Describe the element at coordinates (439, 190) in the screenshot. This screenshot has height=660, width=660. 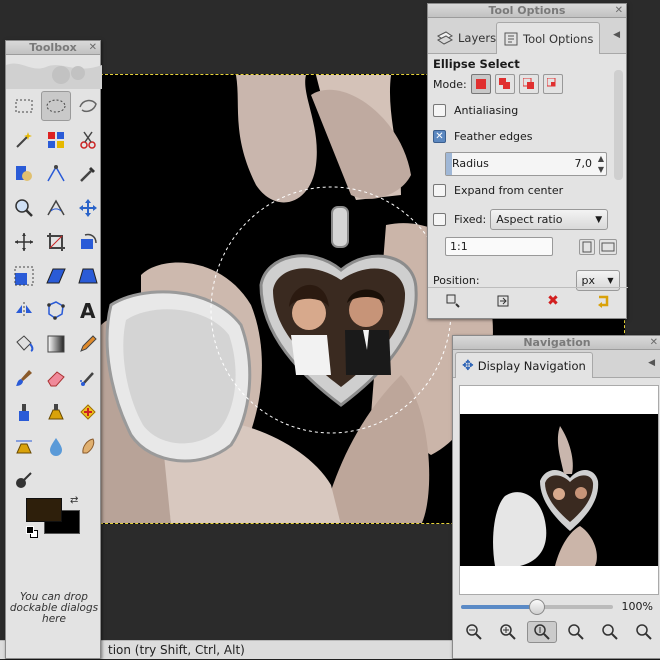
I see `expand-from-center-checkbox` at that location.